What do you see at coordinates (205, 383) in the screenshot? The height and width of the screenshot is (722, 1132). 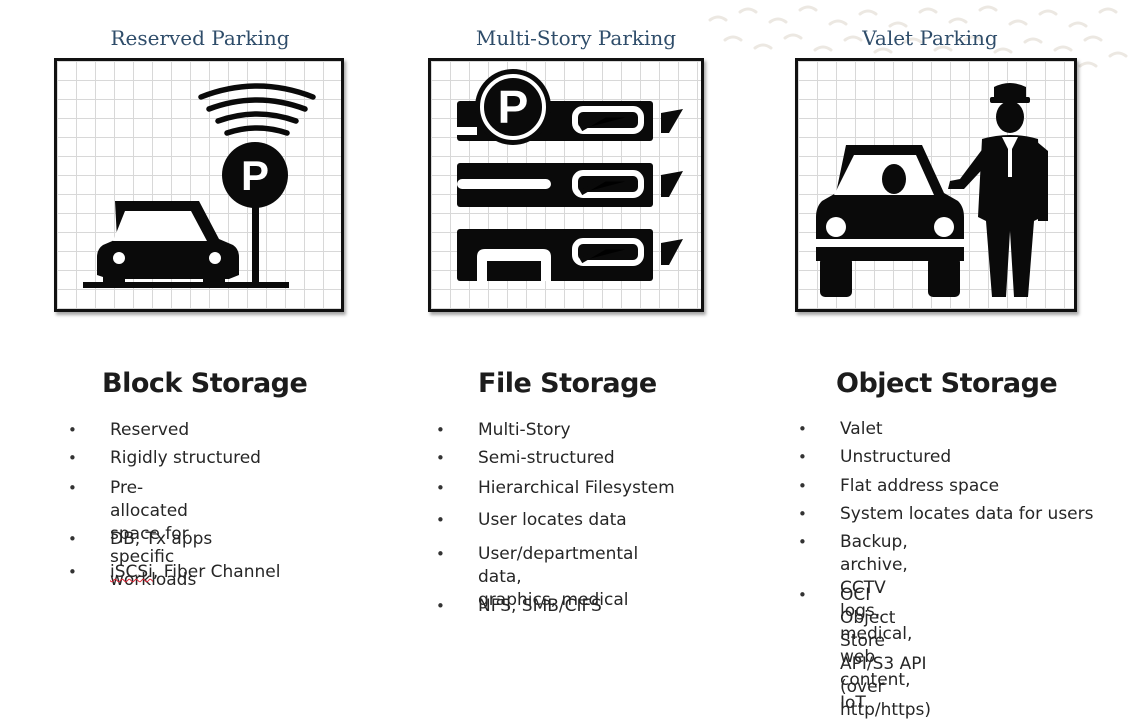 I see `heading-block-storage: Block Storage` at bounding box center [205, 383].